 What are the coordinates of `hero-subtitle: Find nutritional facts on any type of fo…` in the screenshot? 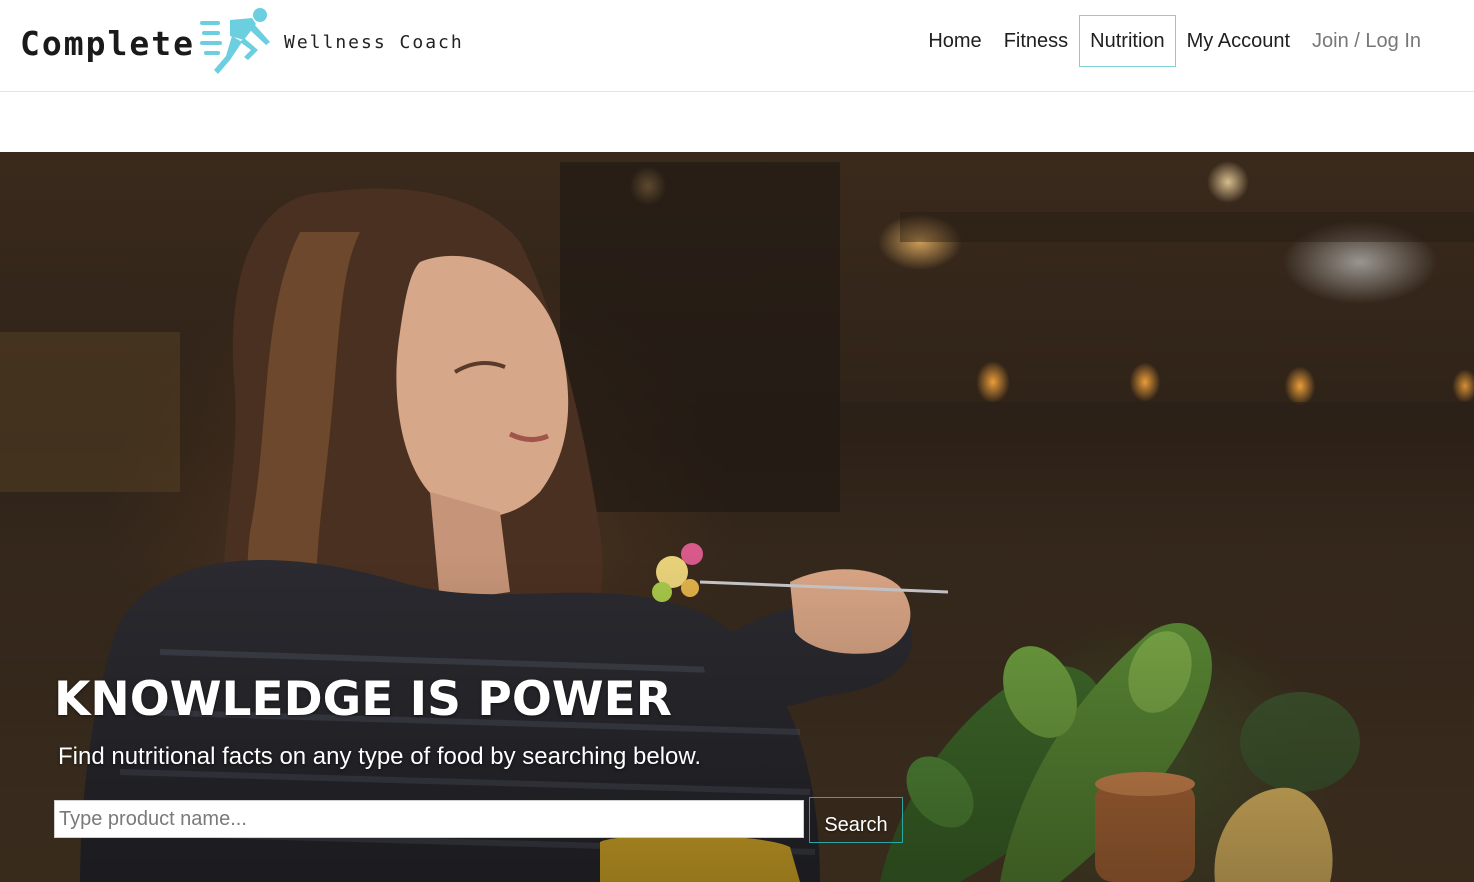 It's located at (380, 756).